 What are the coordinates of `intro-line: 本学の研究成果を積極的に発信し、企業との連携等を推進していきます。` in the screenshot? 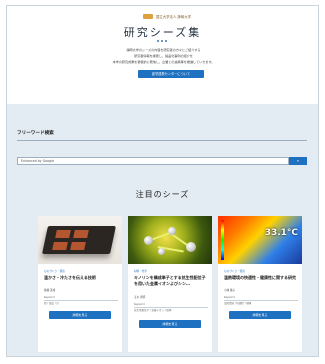 It's located at (163, 62).